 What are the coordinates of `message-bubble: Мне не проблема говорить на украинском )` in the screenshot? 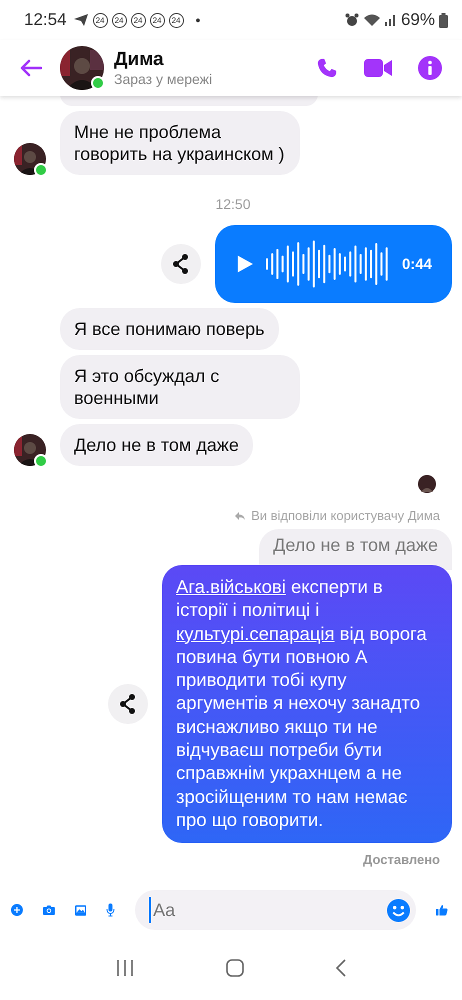 It's located at (180, 143).